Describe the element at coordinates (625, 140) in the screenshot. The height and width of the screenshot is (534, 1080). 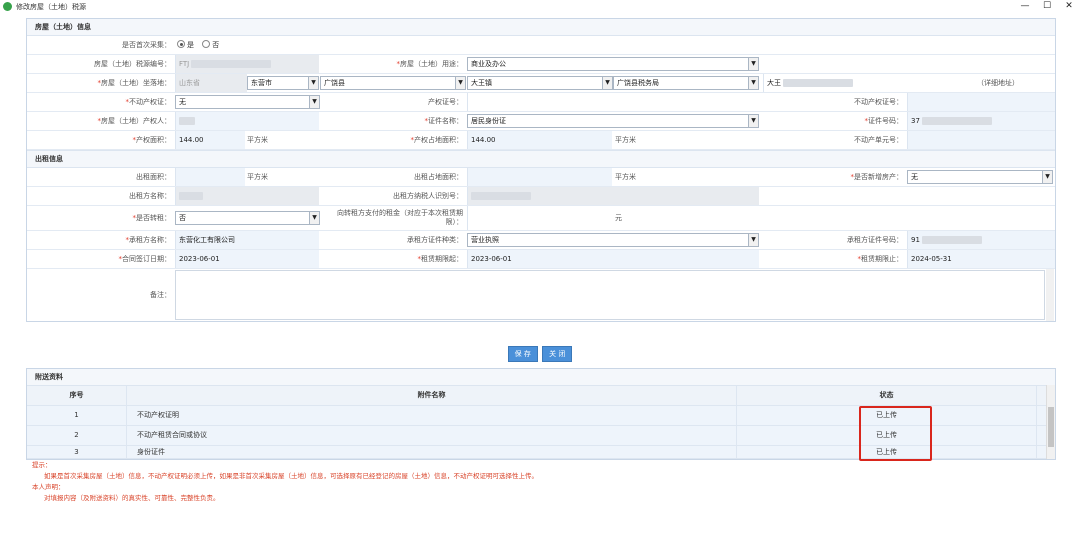
I see `land-area-unit: 平方米` at that location.